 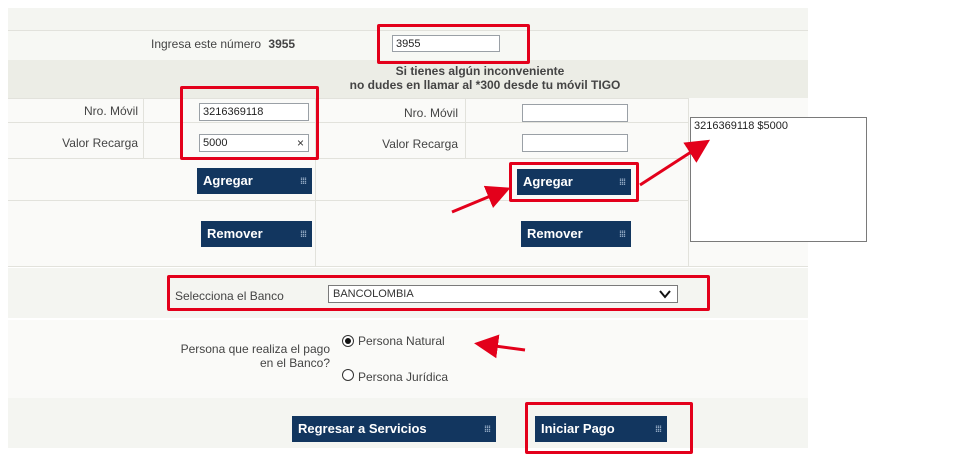 What do you see at coordinates (581, 249) in the screenshot?
I see `annotation-arrows` at bounding box center [581, 249].